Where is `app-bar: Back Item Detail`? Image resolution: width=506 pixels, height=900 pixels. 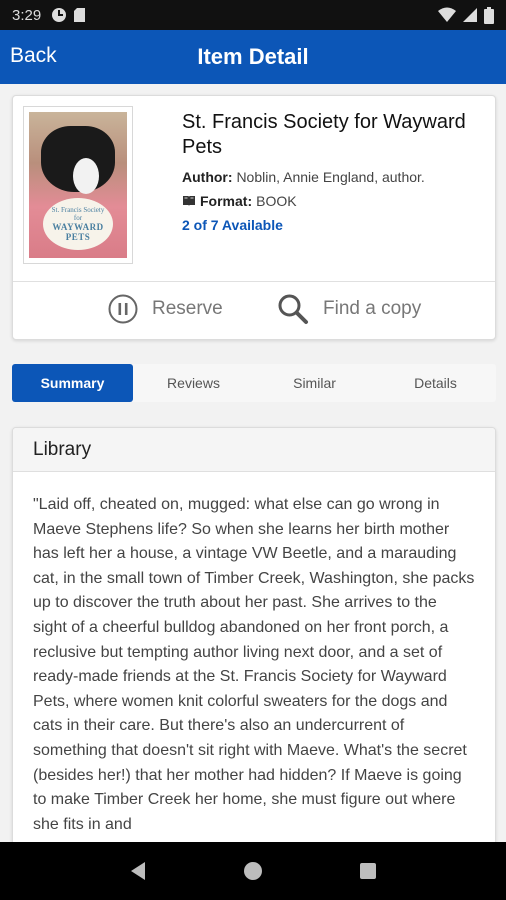 app-bar: Back Item Detail is located at coordinates (253, 57).